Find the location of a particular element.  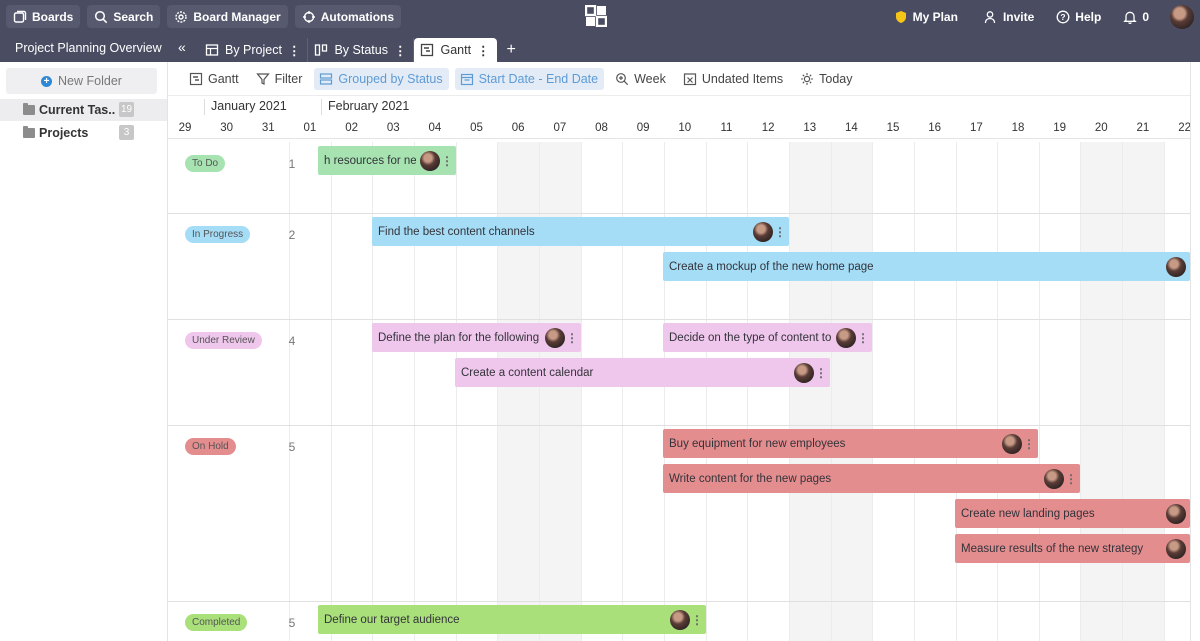

week-zoom-button: Week is located at coordinates (641, 79).